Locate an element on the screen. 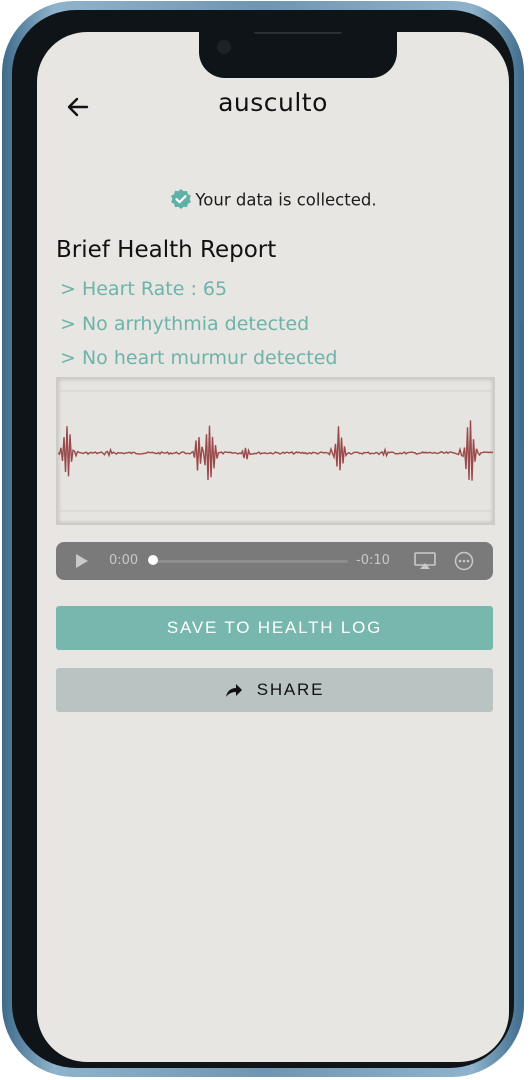 This screenshot has width=531, height=1080. speaker is located at coordinates (298, 33).